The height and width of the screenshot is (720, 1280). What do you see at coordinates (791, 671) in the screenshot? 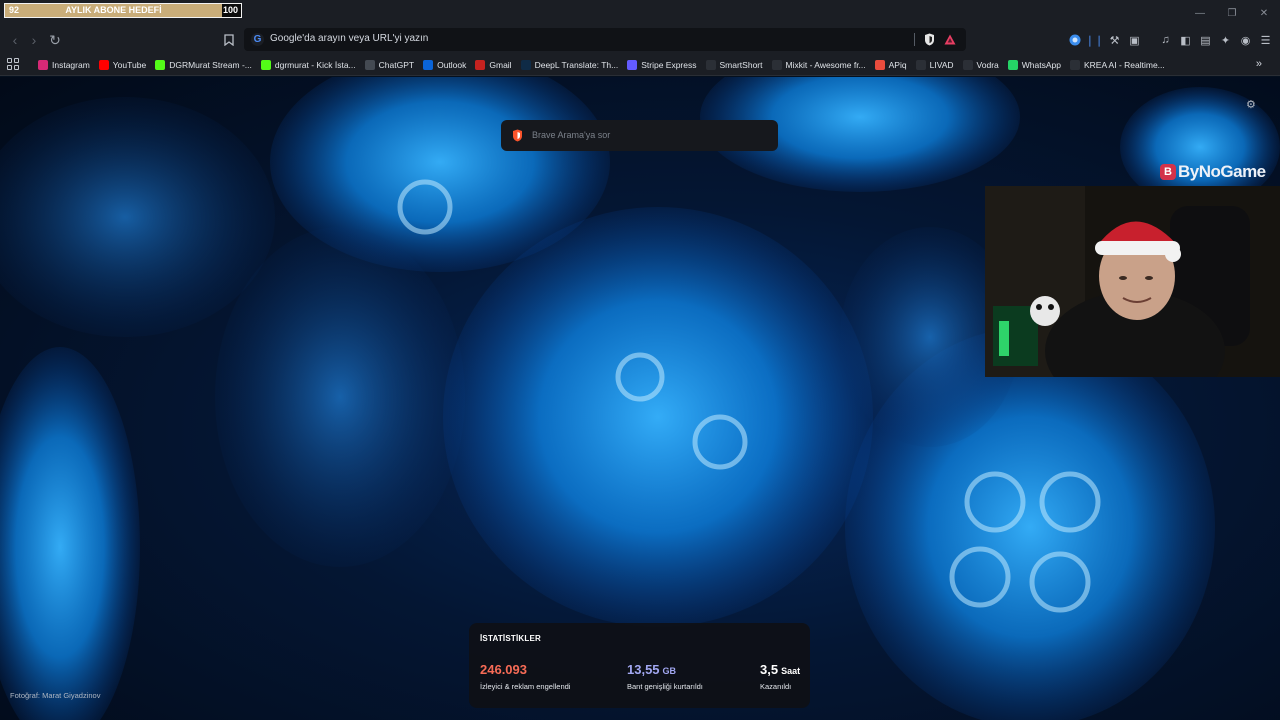
I see `stat-unit: Saat` at bounding box center [791, 671].